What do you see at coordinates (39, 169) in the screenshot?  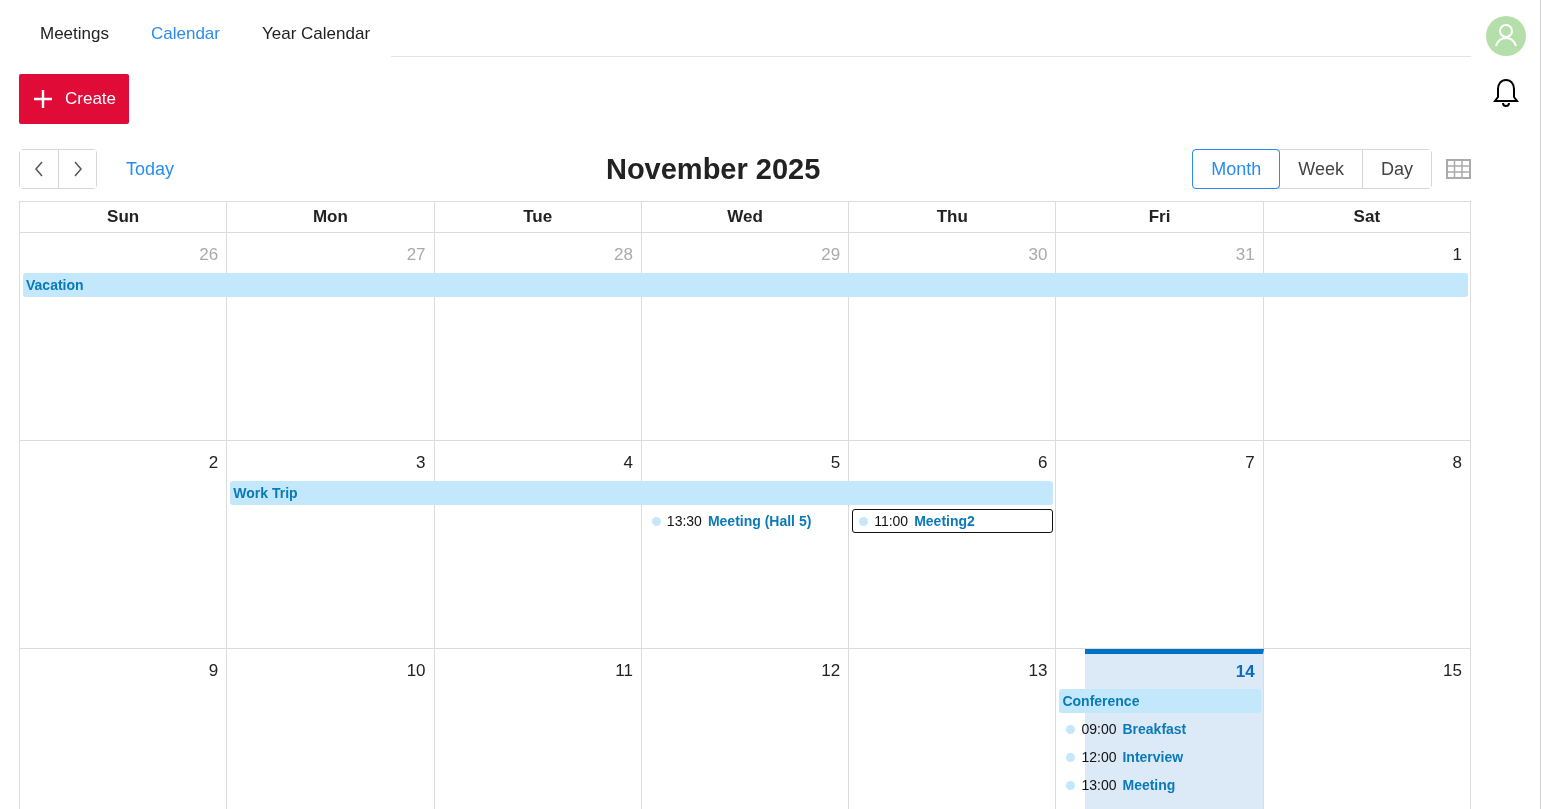 I see `chevron-left-icon` at bounding box center [39, 169].